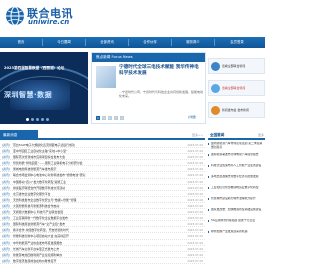  Describe the element at coordinates (236, 191) in the screenshot. I see `sidebar-news-link: 工业和信息化部推动制造业数字化转型` at that location.